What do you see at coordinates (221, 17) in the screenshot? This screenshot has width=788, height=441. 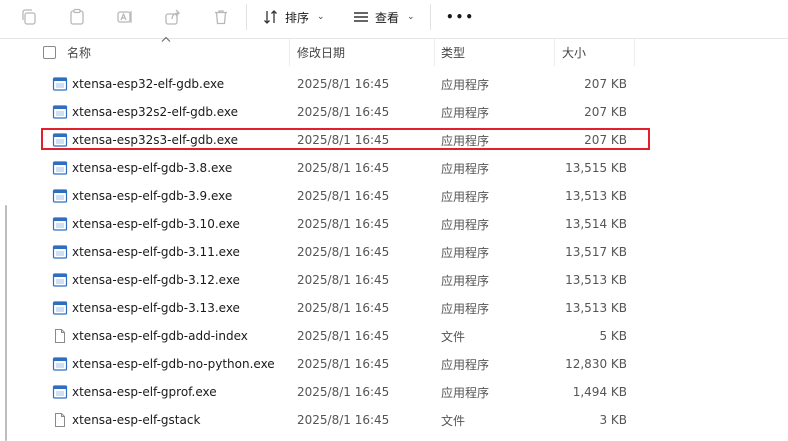 I see `delete-icon` at bounding box center [221, 17].